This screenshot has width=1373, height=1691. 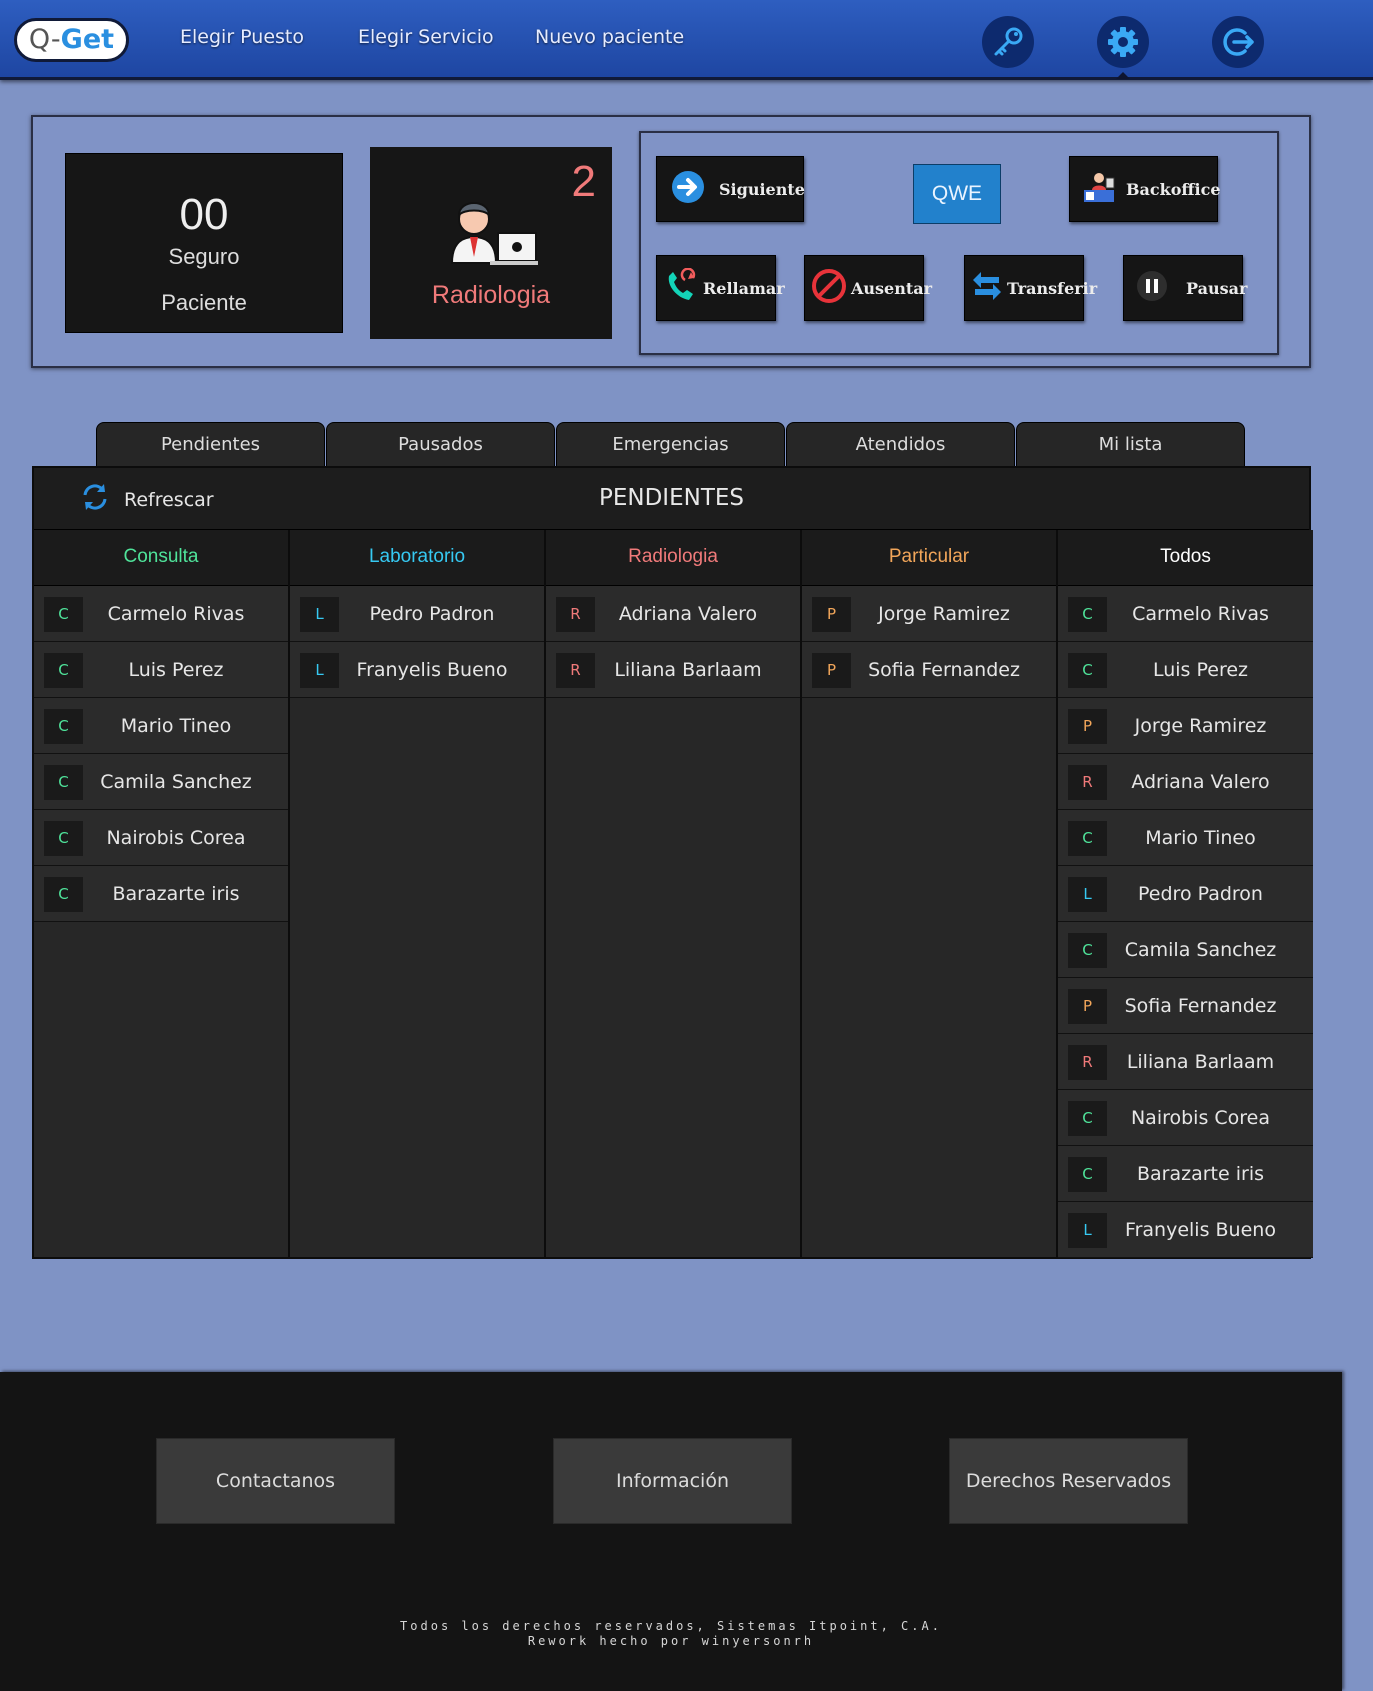 I want to click on service-card: 2 Radiologia, so click(x=491, y=243).